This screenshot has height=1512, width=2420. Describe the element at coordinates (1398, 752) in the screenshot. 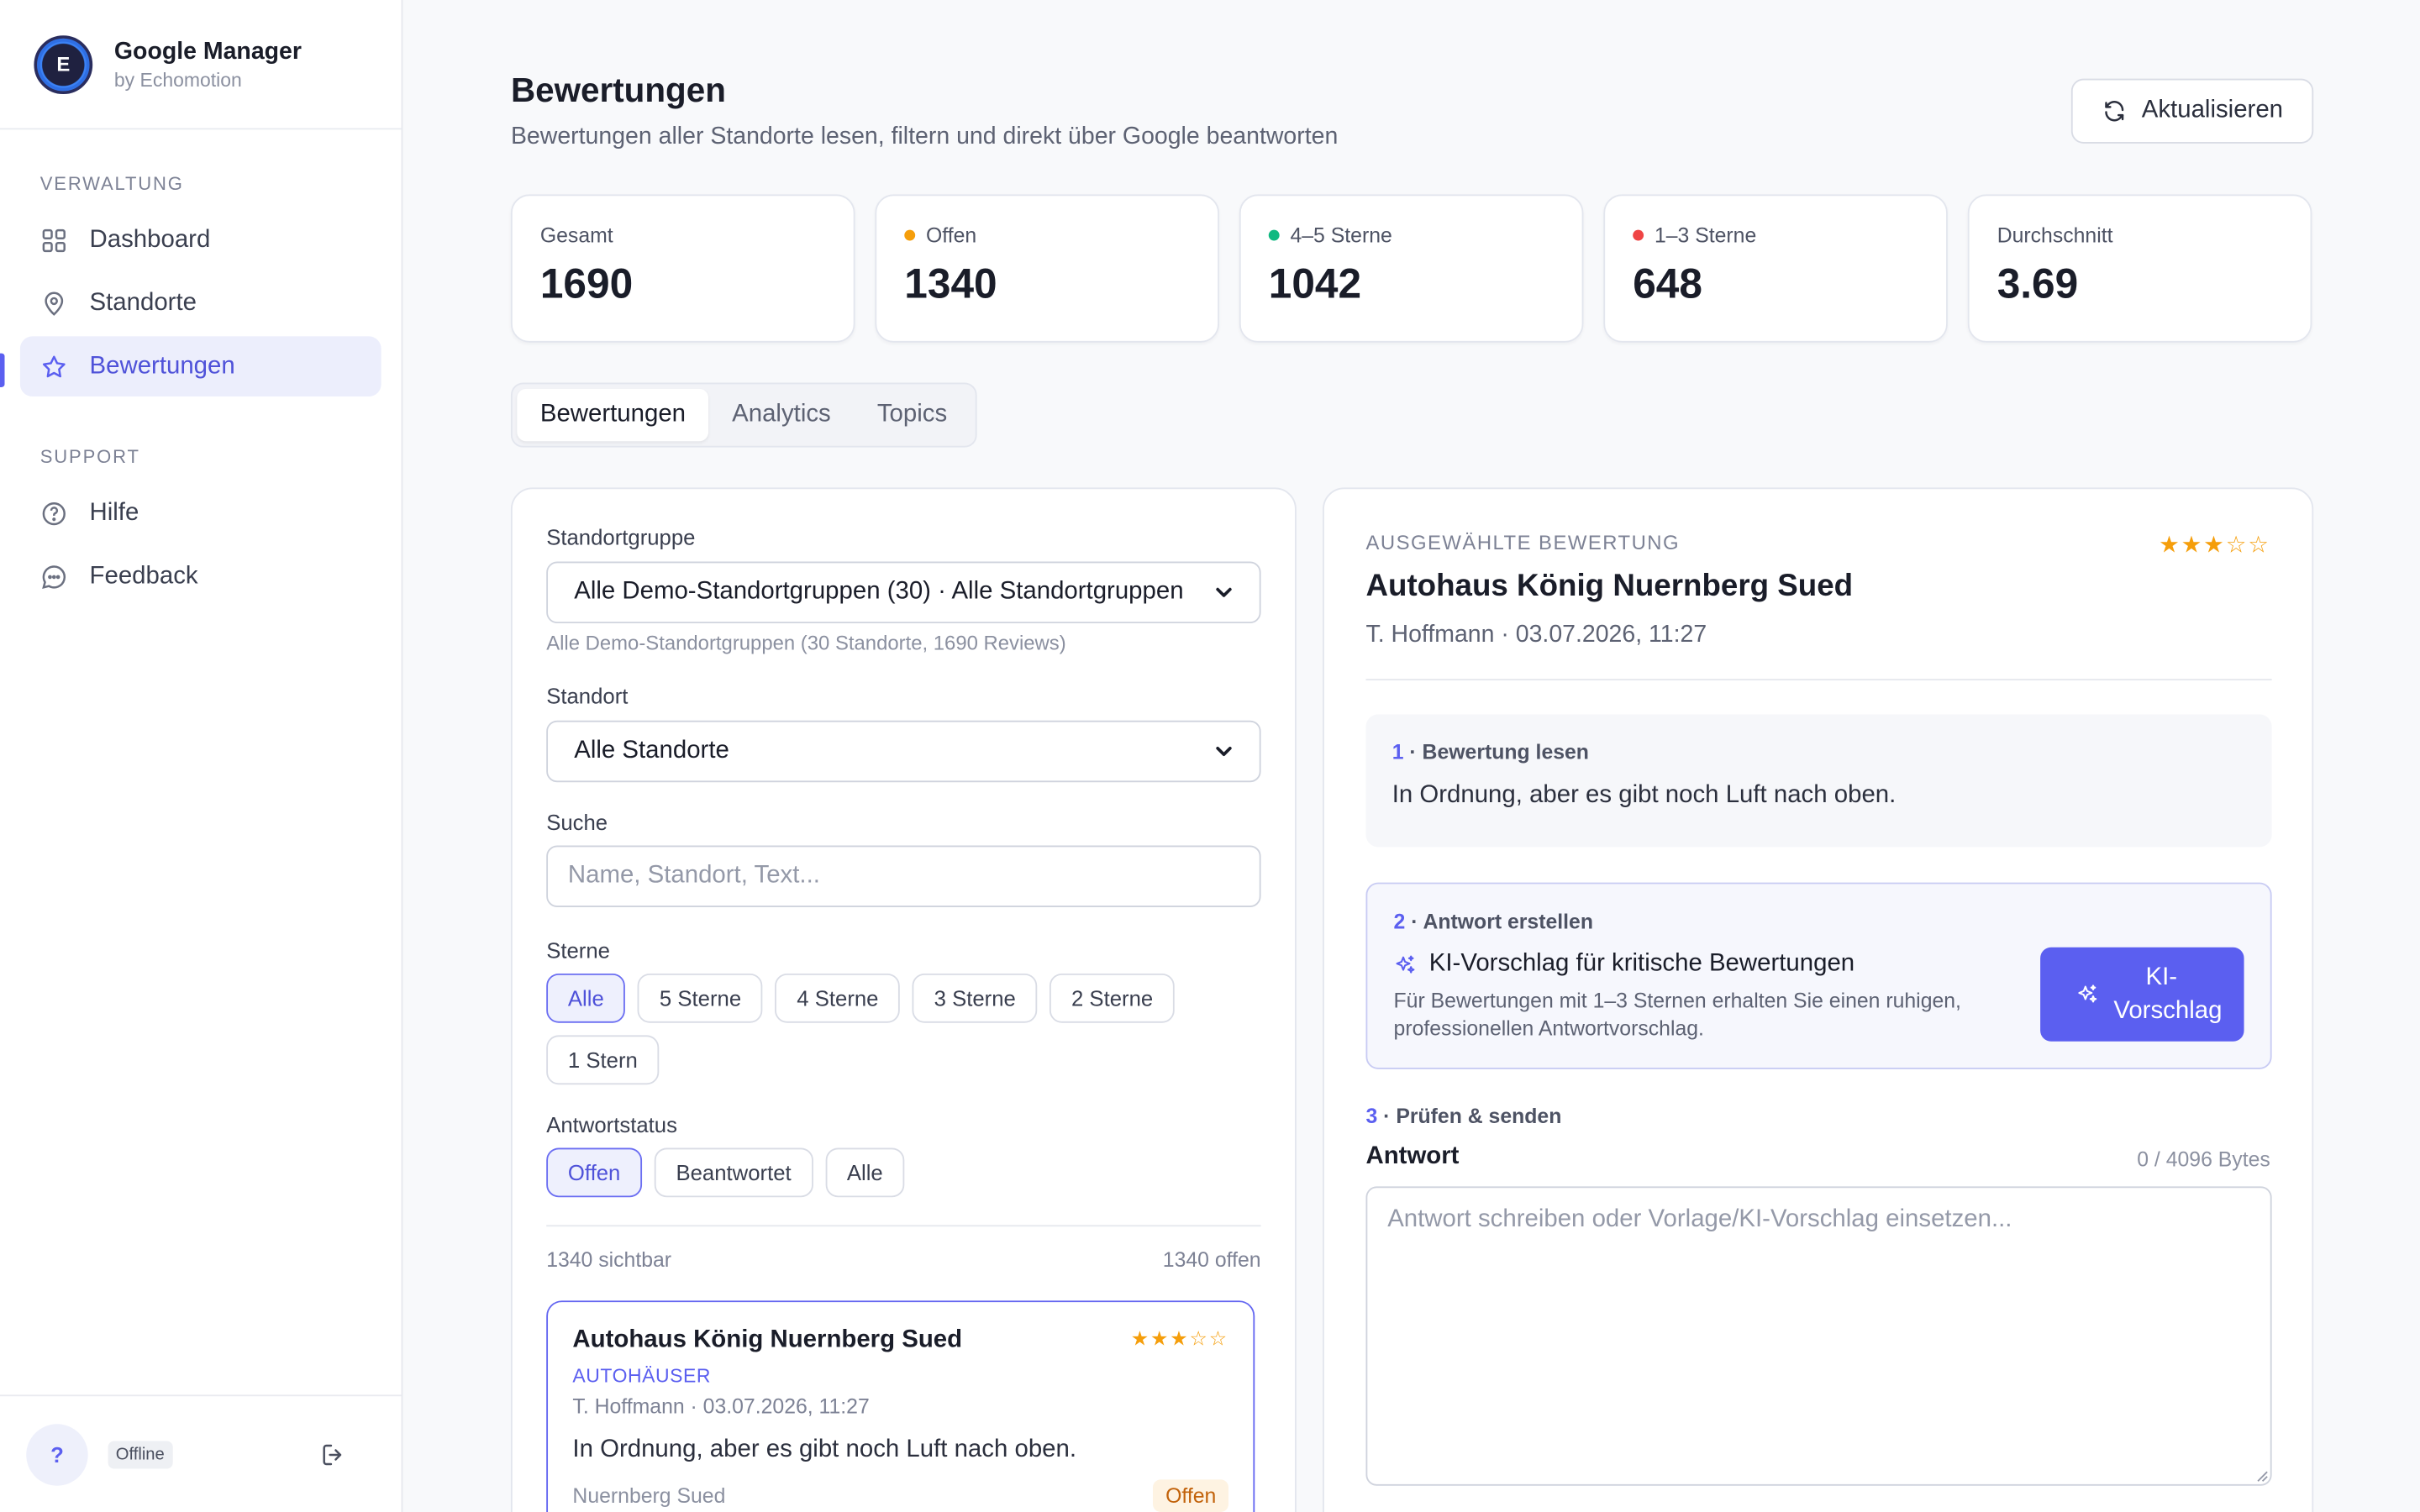

I see `step-number: 1` at that location.